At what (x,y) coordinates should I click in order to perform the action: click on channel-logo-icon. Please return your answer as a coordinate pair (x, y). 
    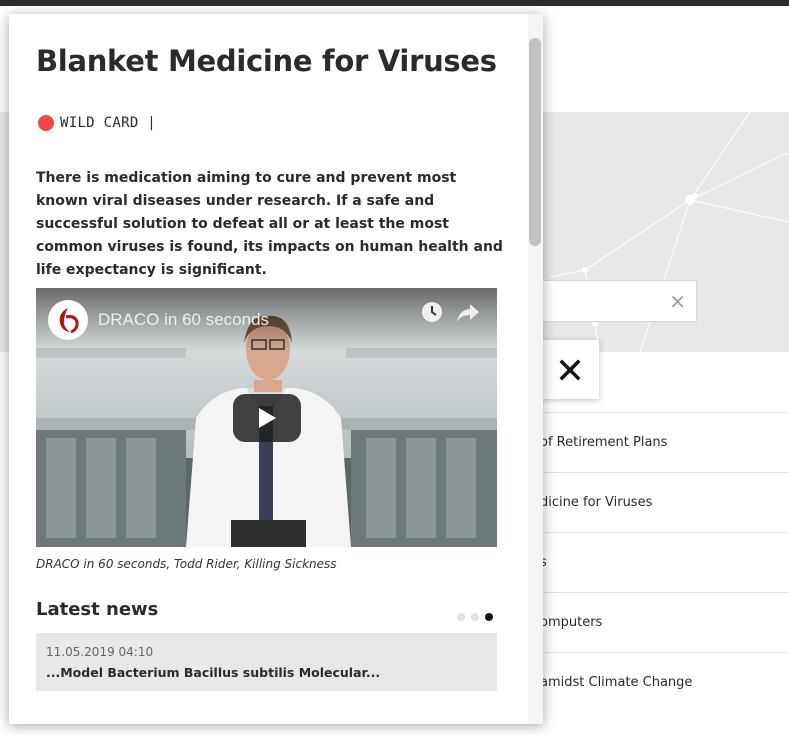
    Looking at the image, I should click on (69, 321).